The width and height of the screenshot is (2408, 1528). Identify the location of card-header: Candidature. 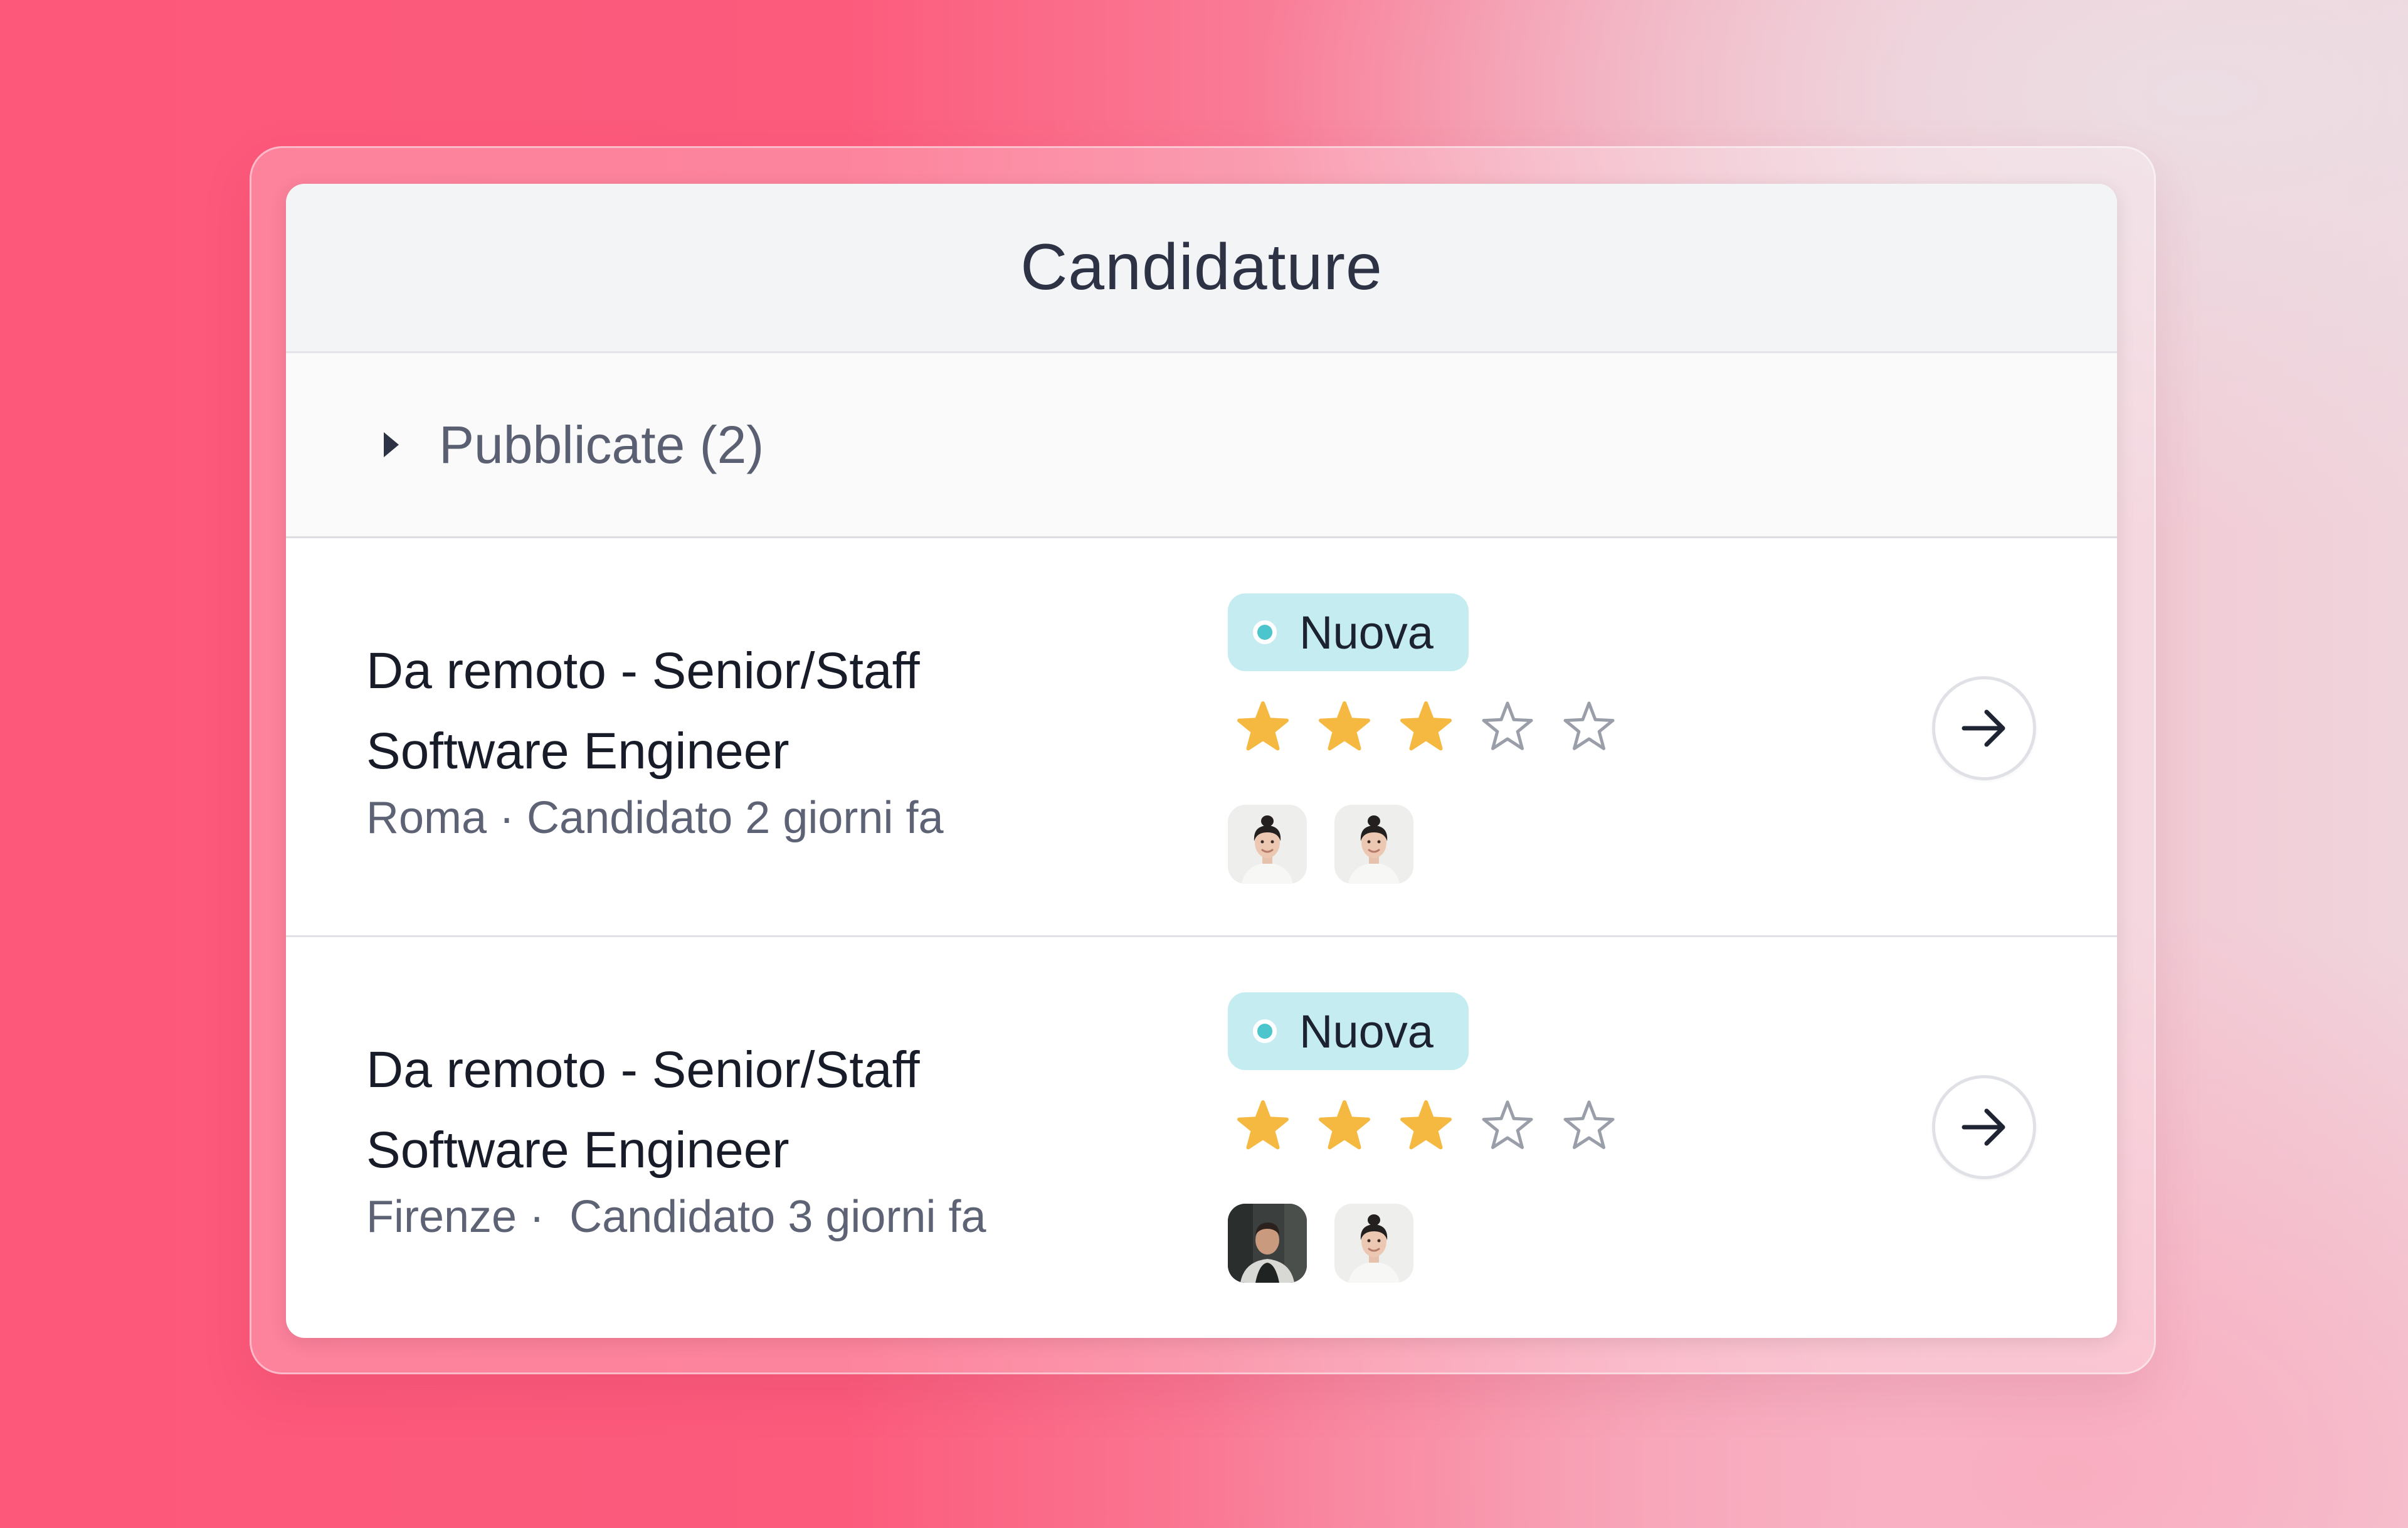
(1201, 268).